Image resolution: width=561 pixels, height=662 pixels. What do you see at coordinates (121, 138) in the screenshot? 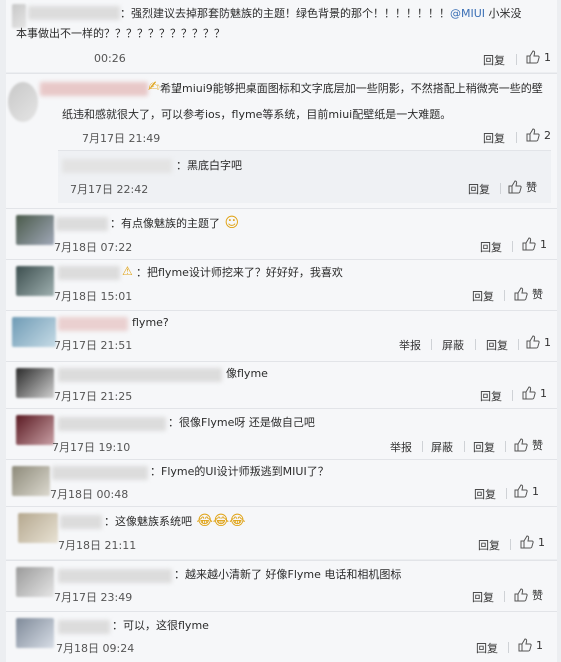
I see `comment-time: 7月17日 21:49` at bounding box center [121, 138].